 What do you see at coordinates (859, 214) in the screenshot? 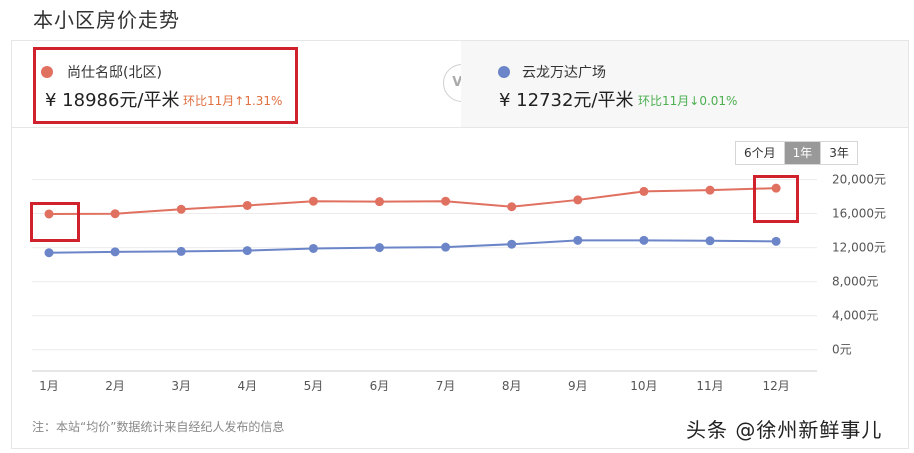
I see `y-tick-label: 16,000元` at bounding box center [859, 214].